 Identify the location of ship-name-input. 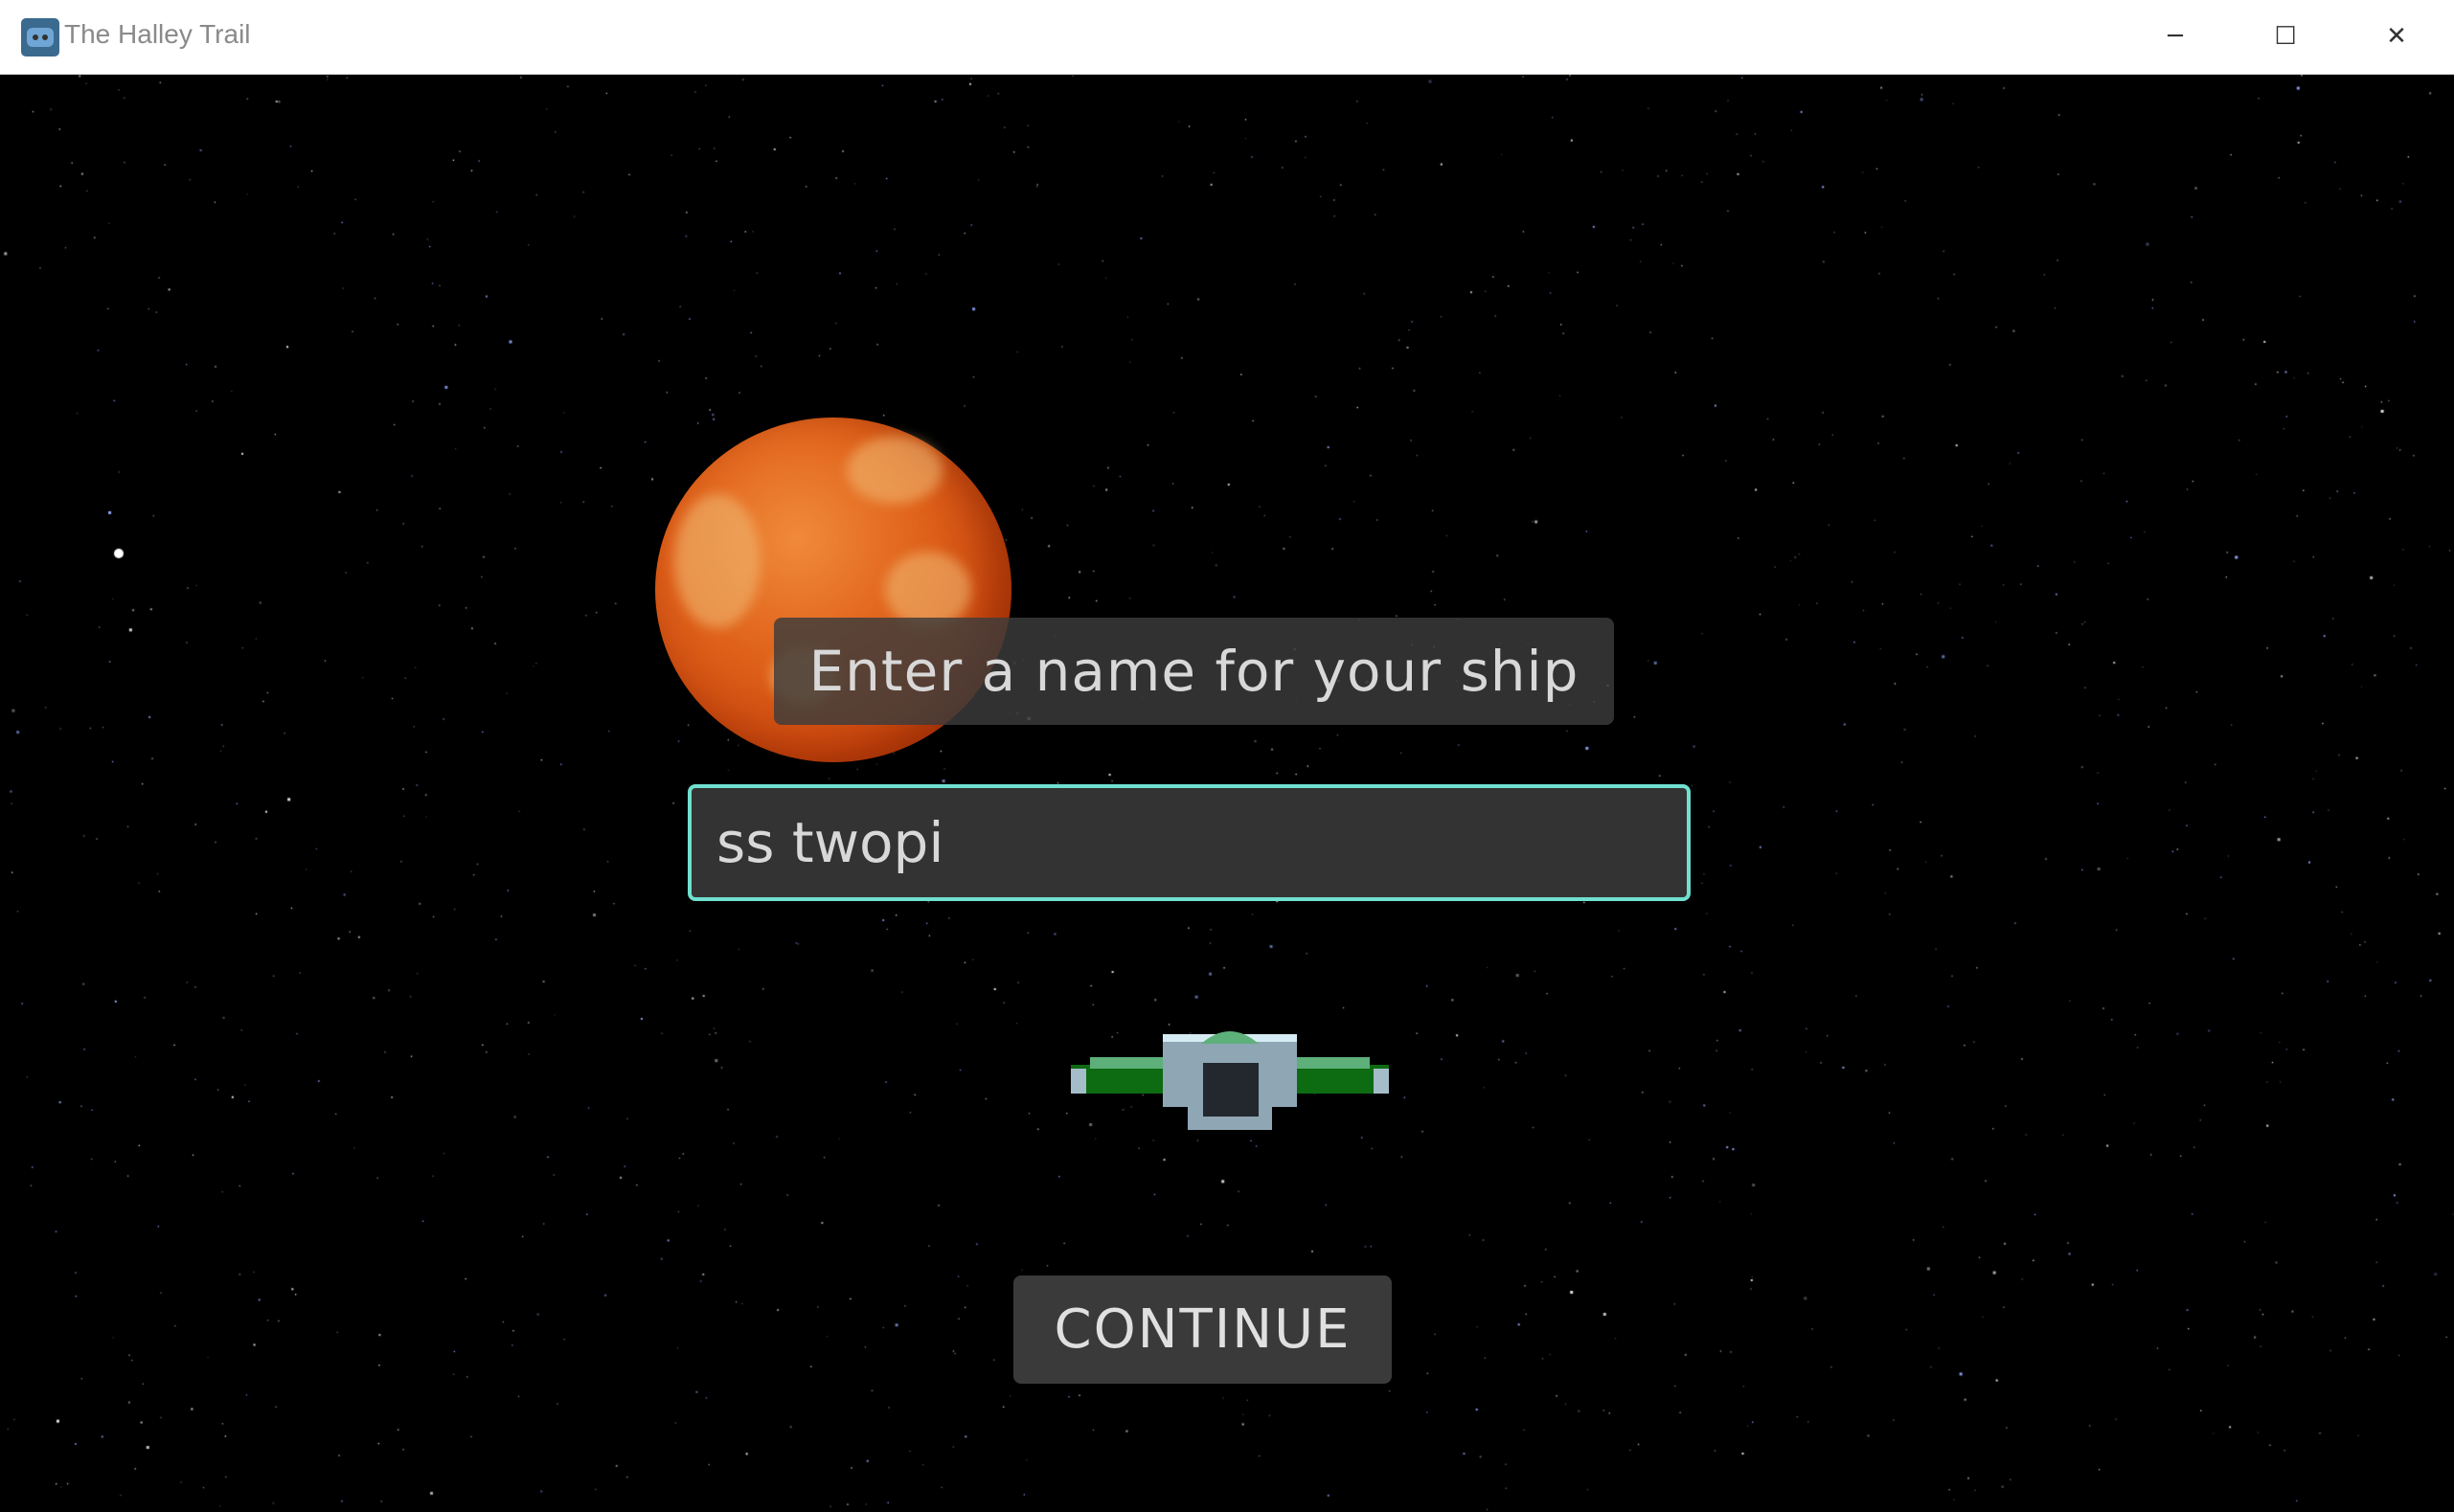
(1189, 842).